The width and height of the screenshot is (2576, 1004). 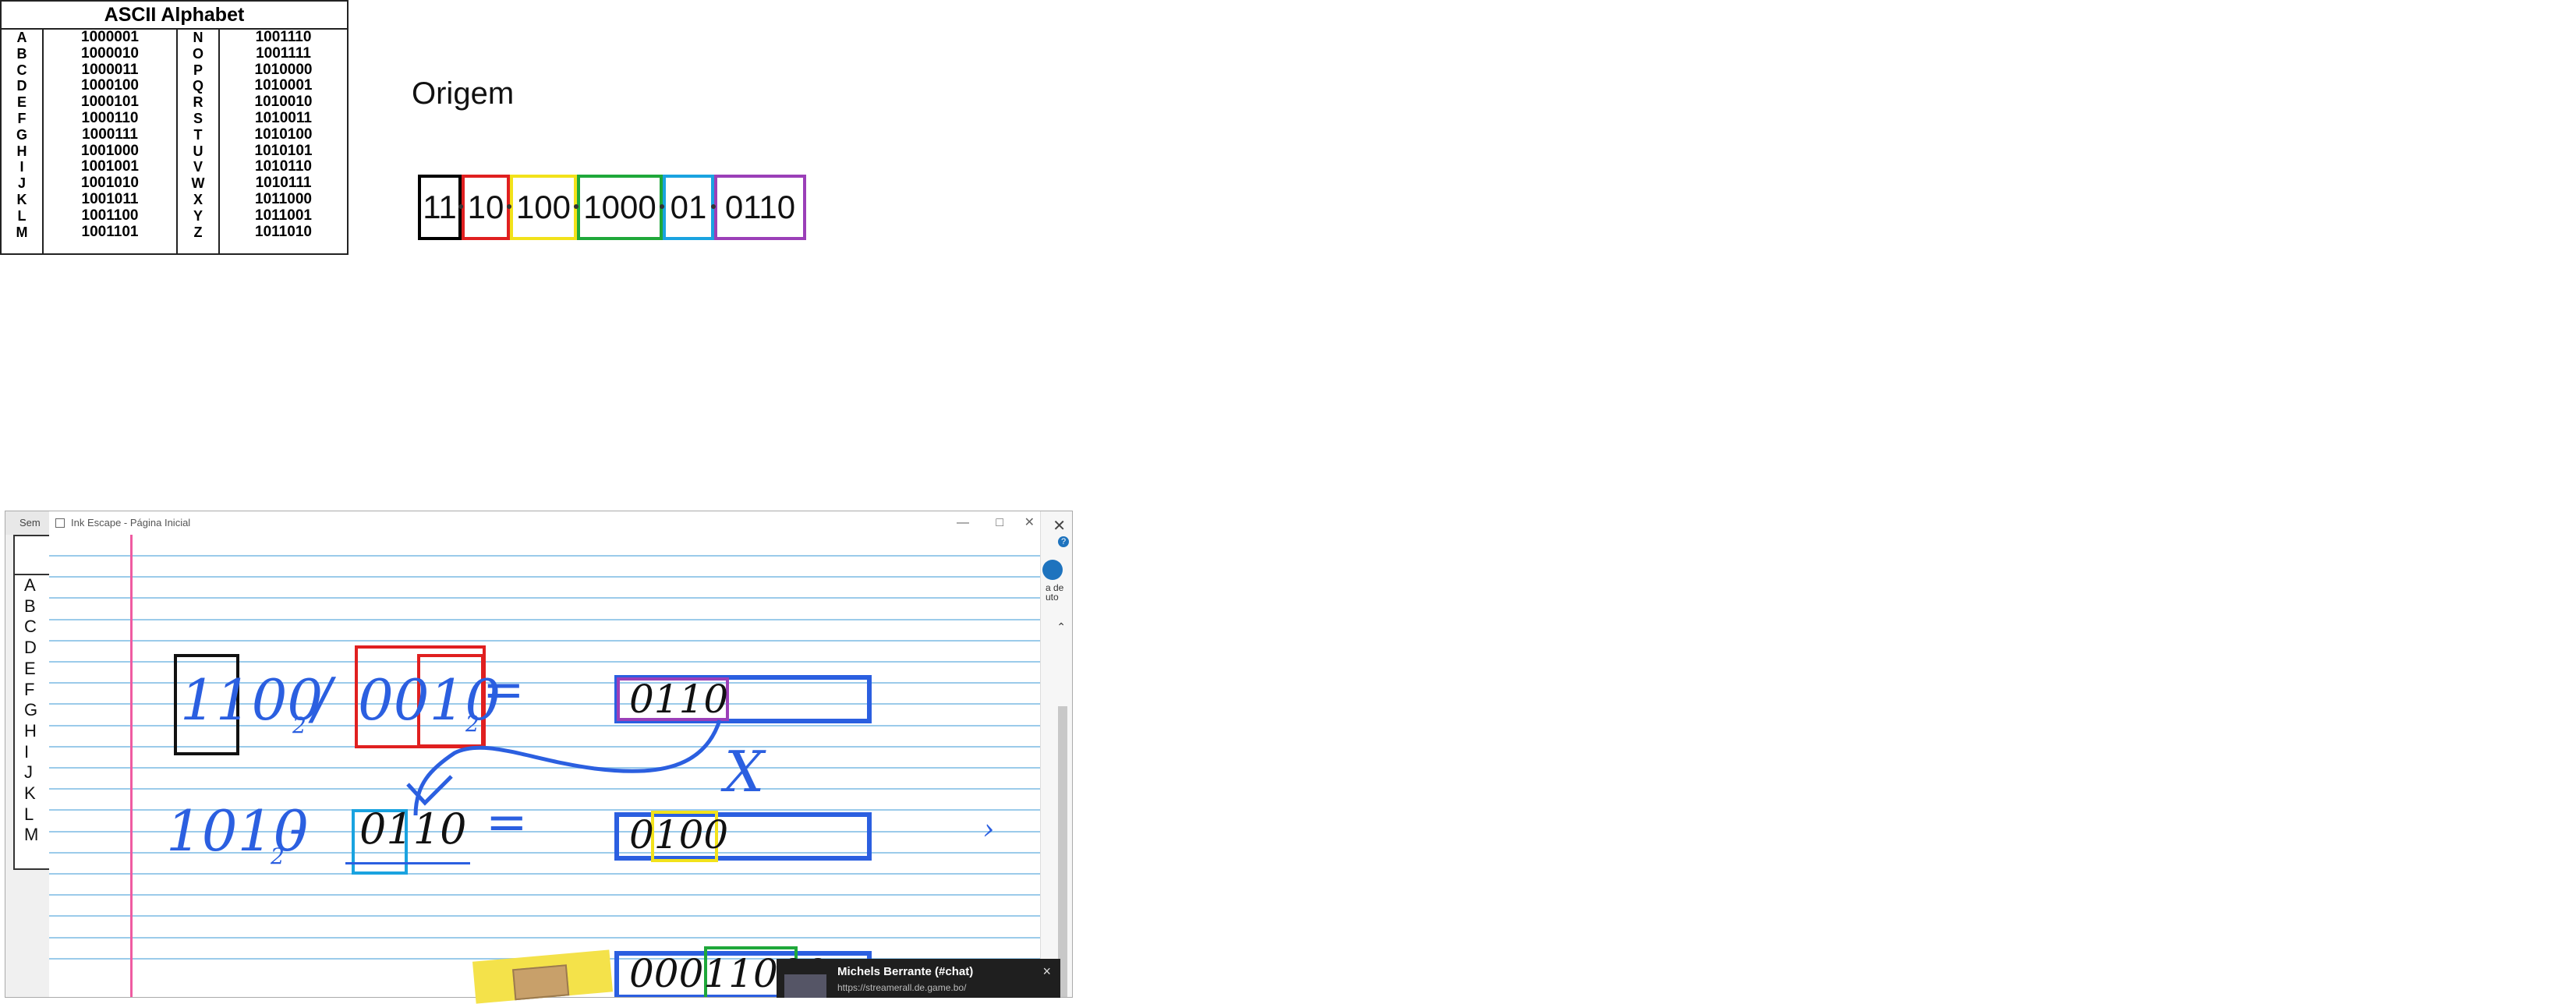 What do you see at coordinates (283, 166) in the screenshot?
I see `ascii-cell: 1010110` at bounding box center [283, 166].